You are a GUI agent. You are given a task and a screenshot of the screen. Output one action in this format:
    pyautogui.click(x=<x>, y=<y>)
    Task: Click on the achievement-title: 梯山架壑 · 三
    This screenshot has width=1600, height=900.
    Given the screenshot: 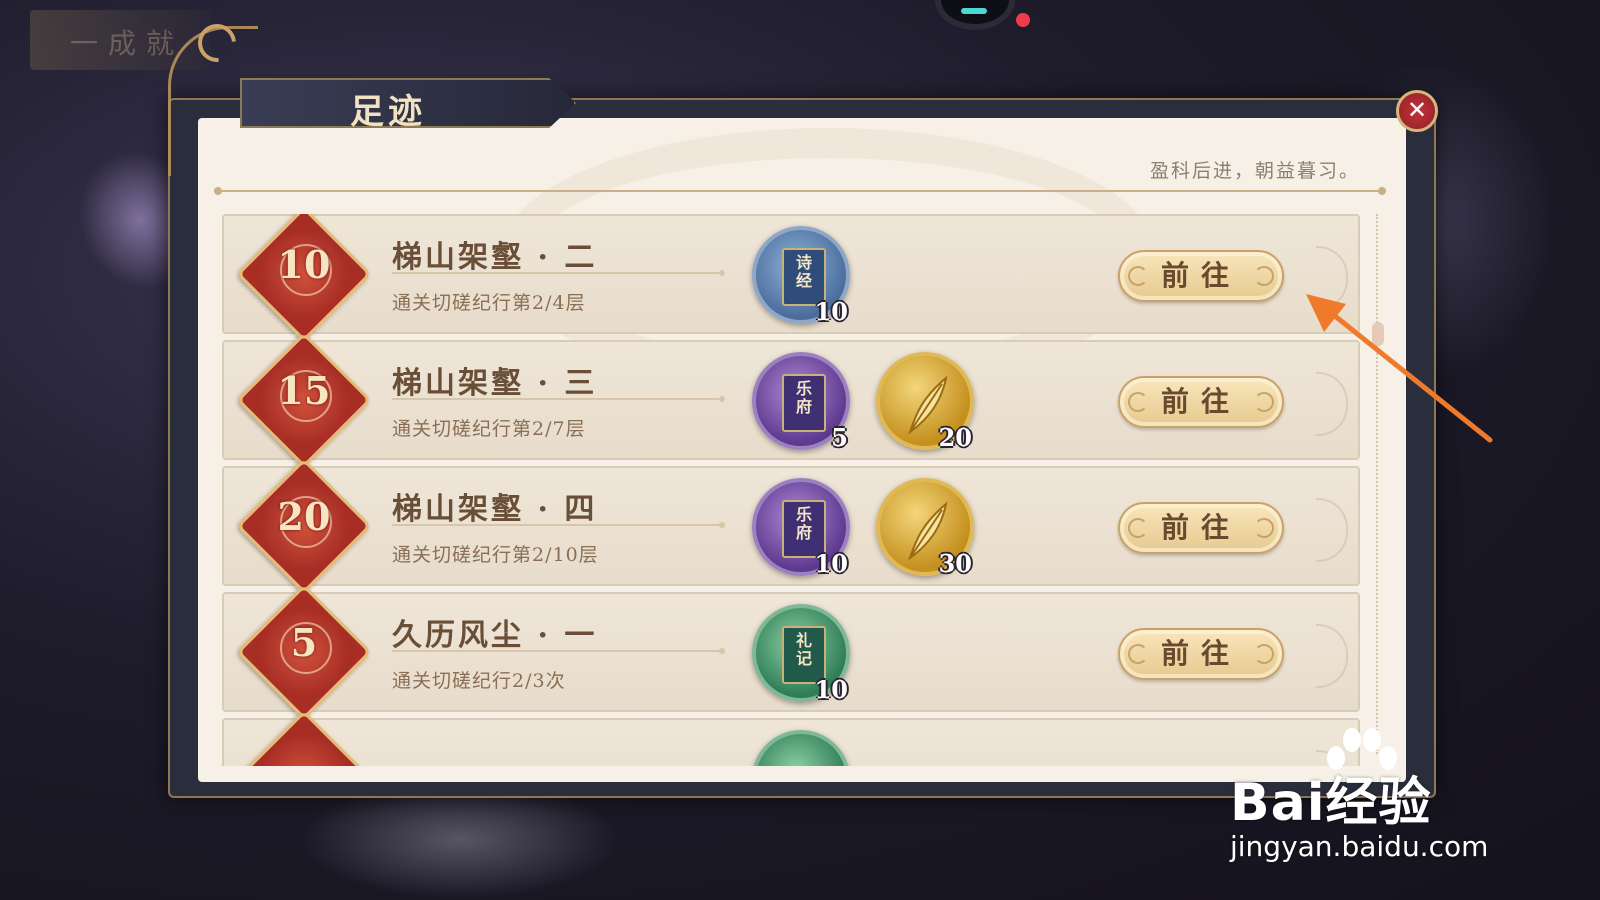 What is the action you would take?
    pyautogui.click(x=495, y=383)
    